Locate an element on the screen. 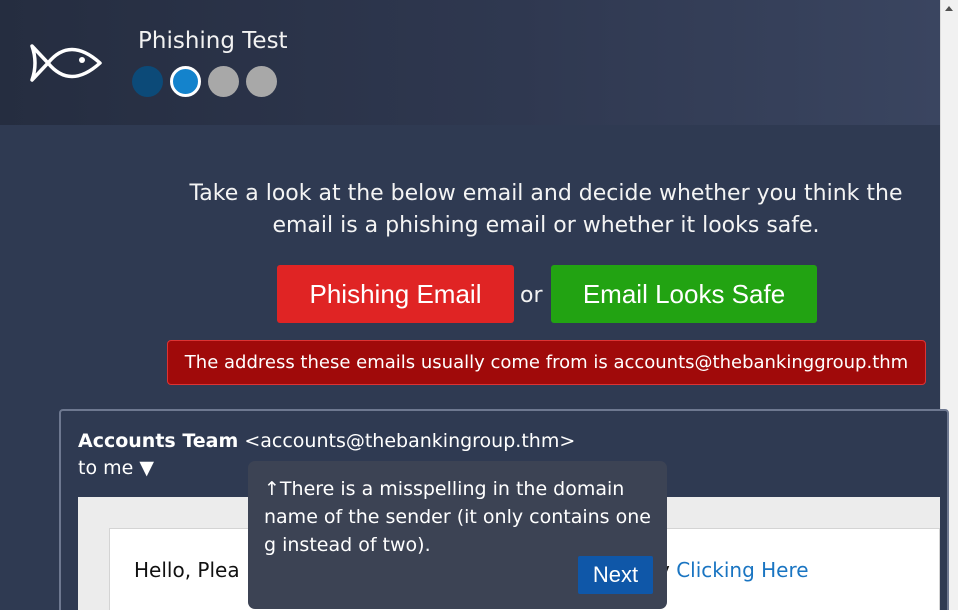  scroll-up-arrow-icon is located at coordinates (949, 8).